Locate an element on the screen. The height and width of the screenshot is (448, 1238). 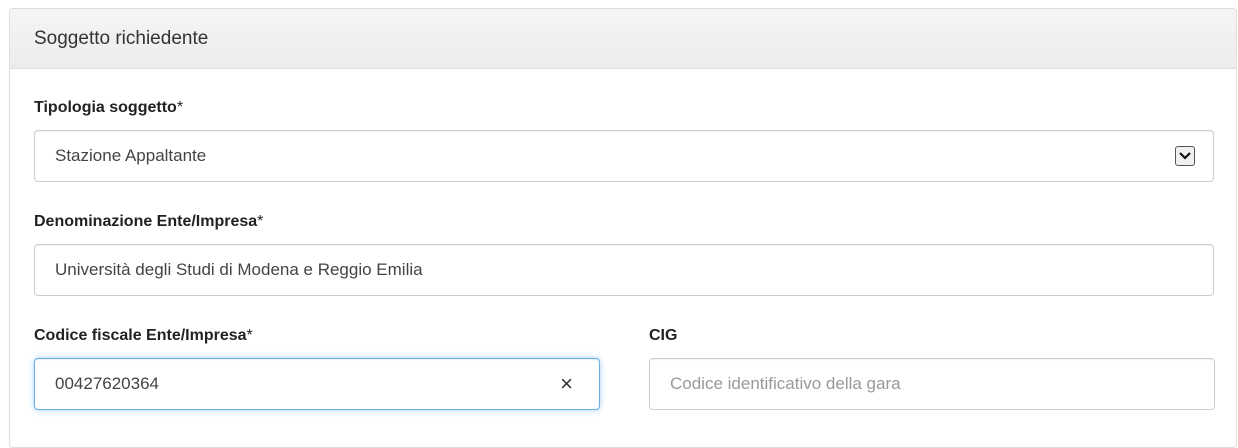
codice-fiscale-input: 00427620364 × is located at coordinates (317, 384).